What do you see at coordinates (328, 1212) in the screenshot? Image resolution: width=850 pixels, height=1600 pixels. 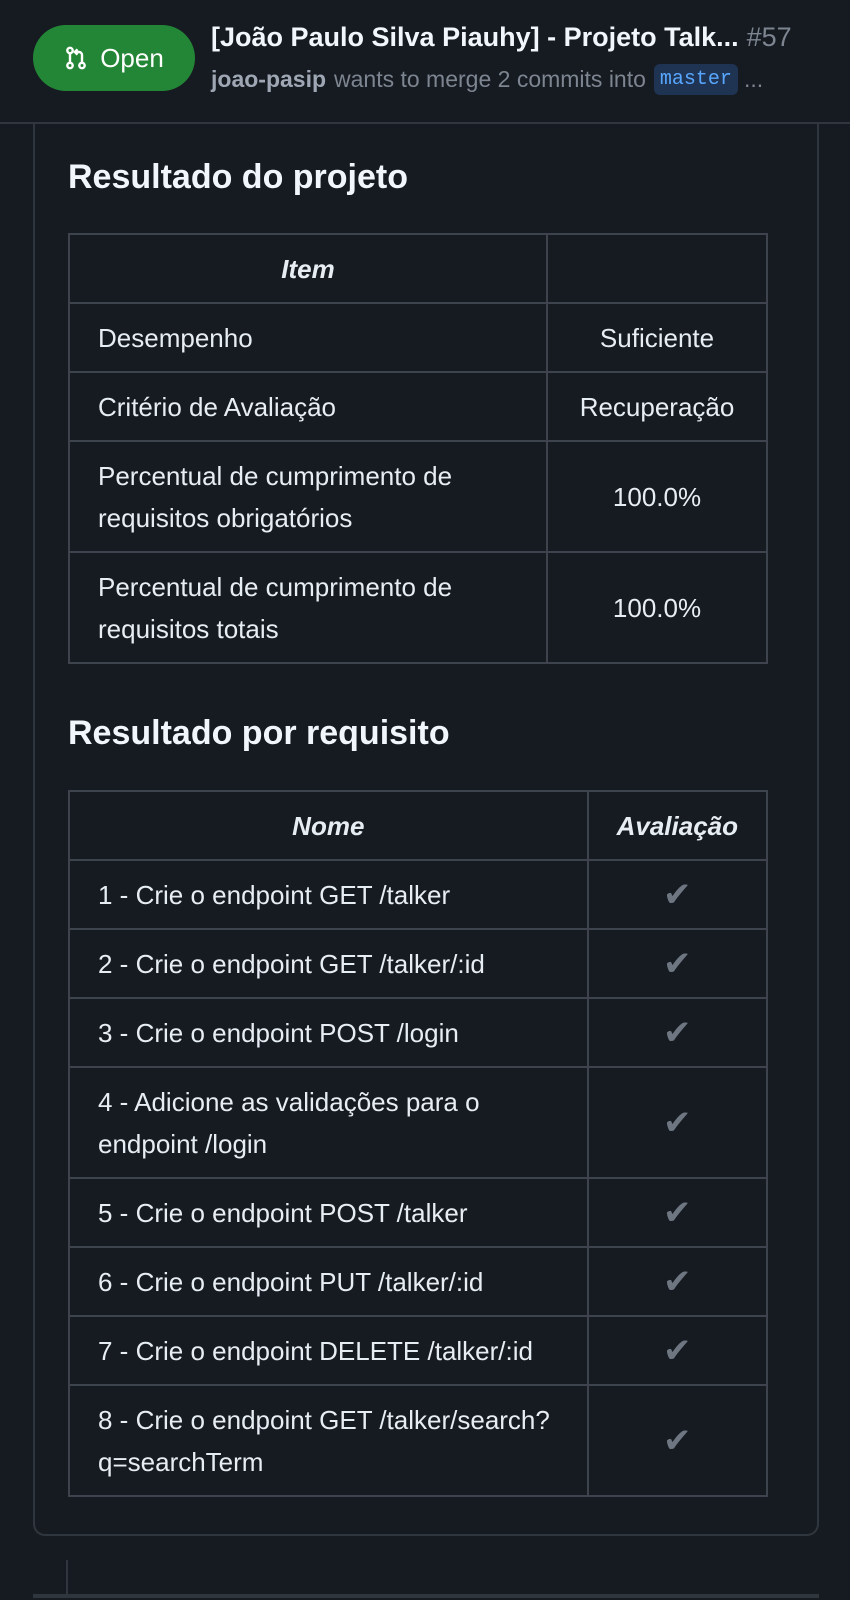 I see `requirement-name: 5 - Crie o endpoint POST /talker` at bounding box center [328, 1212].